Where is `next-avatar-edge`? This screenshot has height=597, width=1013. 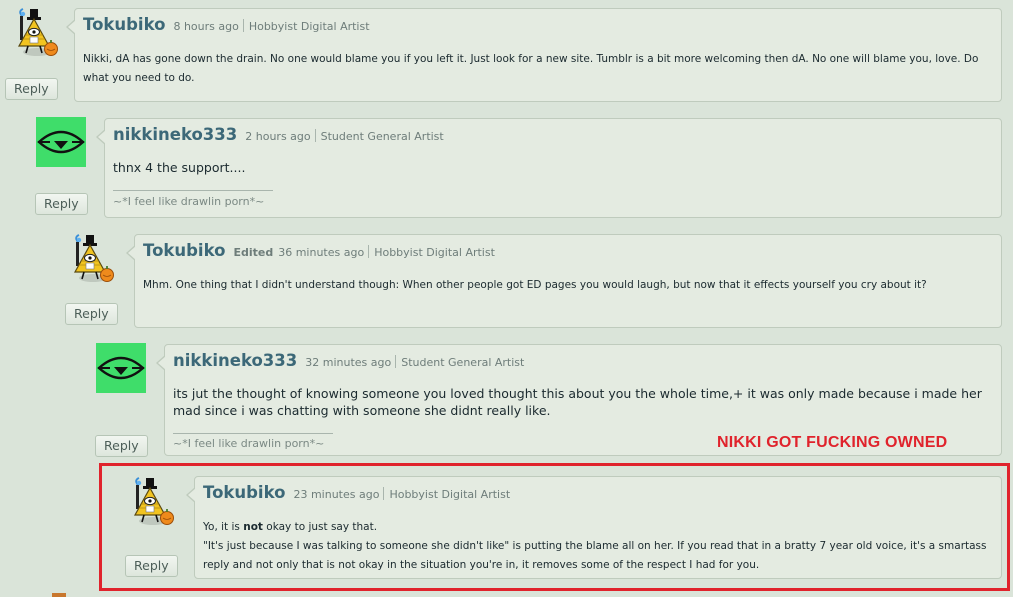
next-avatar-edge is located at coordinates (59, 595).